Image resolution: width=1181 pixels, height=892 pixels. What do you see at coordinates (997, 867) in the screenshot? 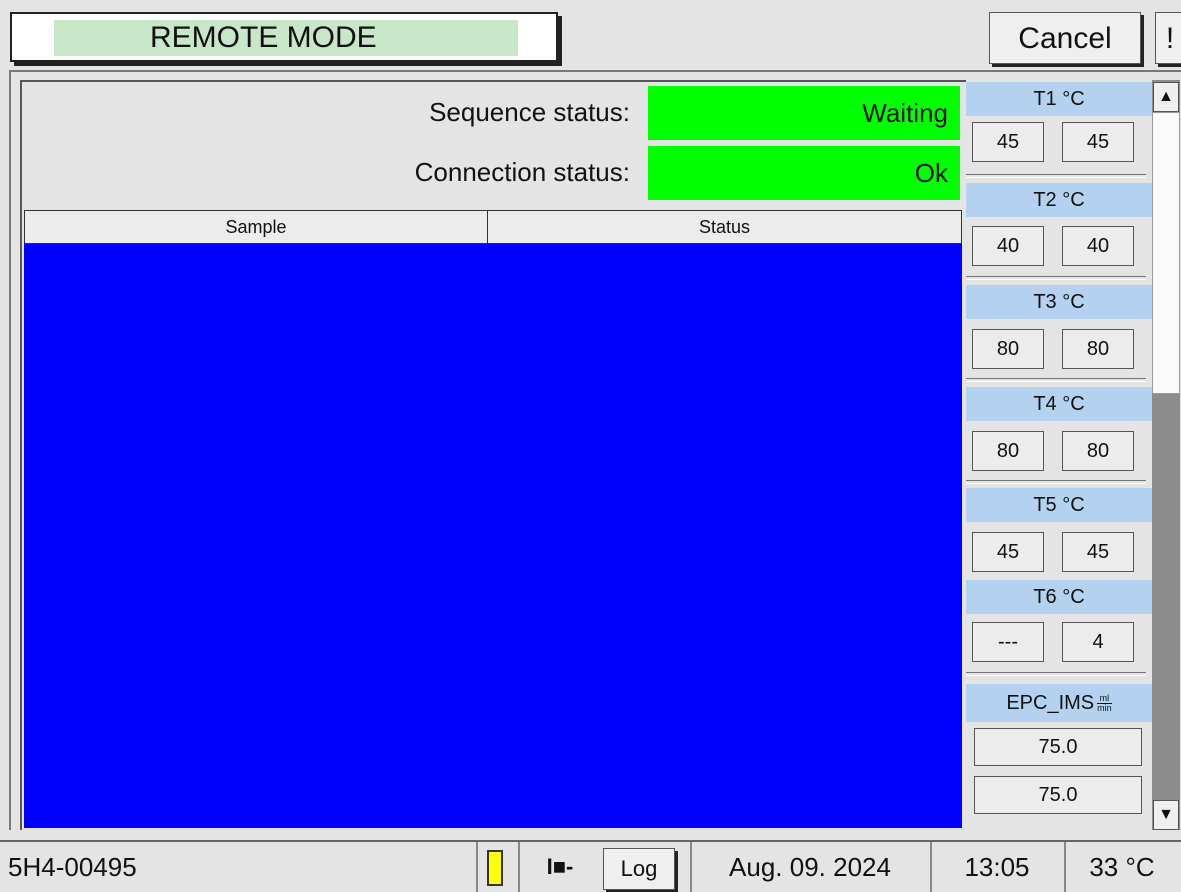
I see `time-display: 13:05` at bounding box center [997, 867].